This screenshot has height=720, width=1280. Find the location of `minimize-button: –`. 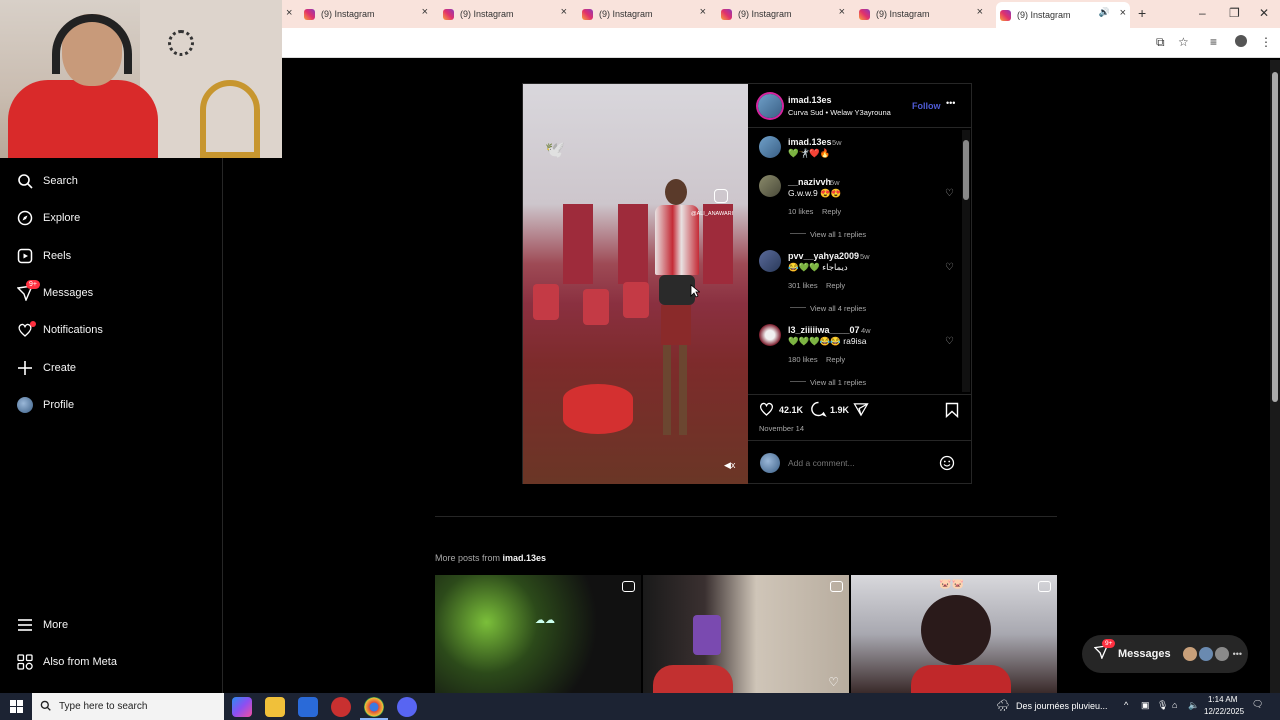

minimize-button: – is located at coordinates (1202, 13).